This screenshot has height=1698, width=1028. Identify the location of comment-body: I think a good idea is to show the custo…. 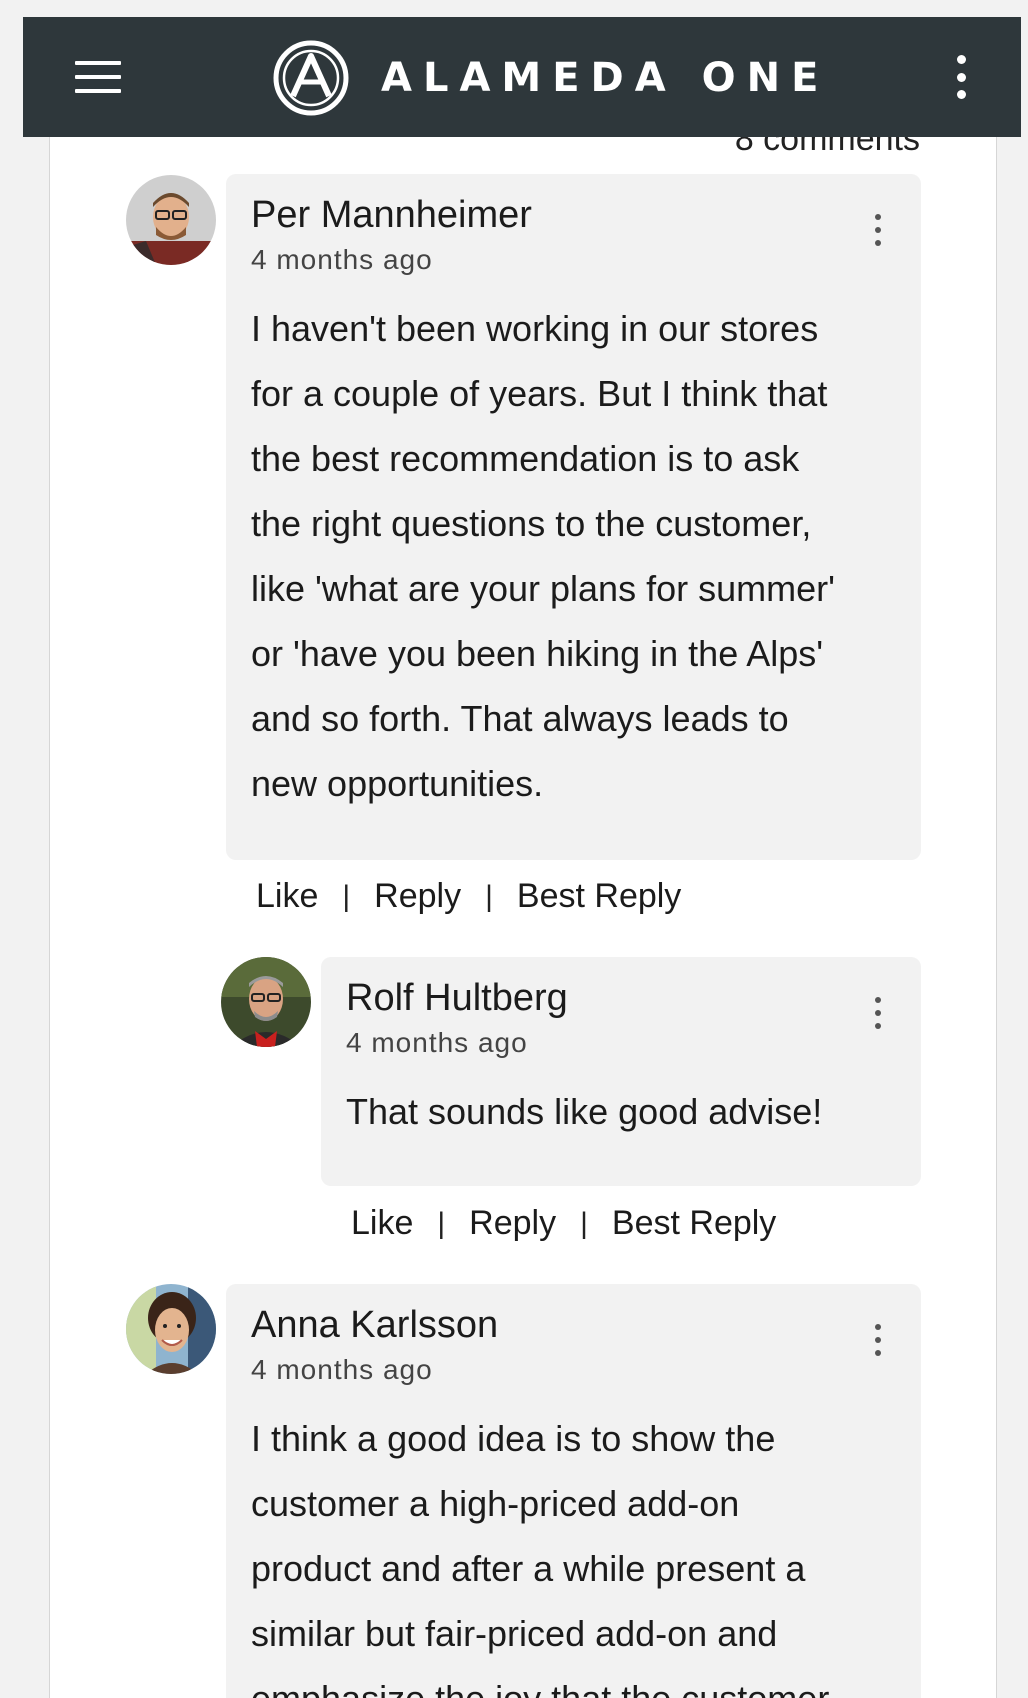
(540, 1552).